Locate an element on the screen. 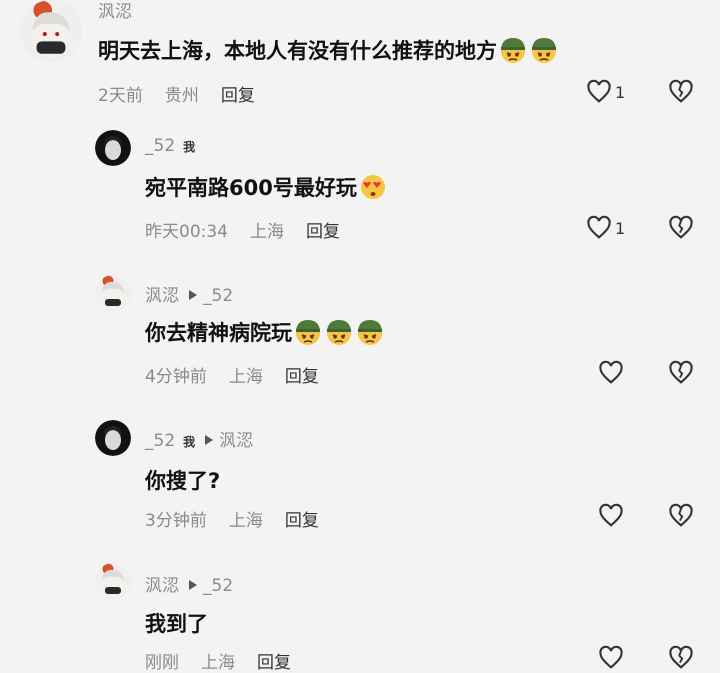 Image resolution: width=720 pixels, height=673 pixels. comment-time: 昨天00:34 is located at coordinates (186, 232).